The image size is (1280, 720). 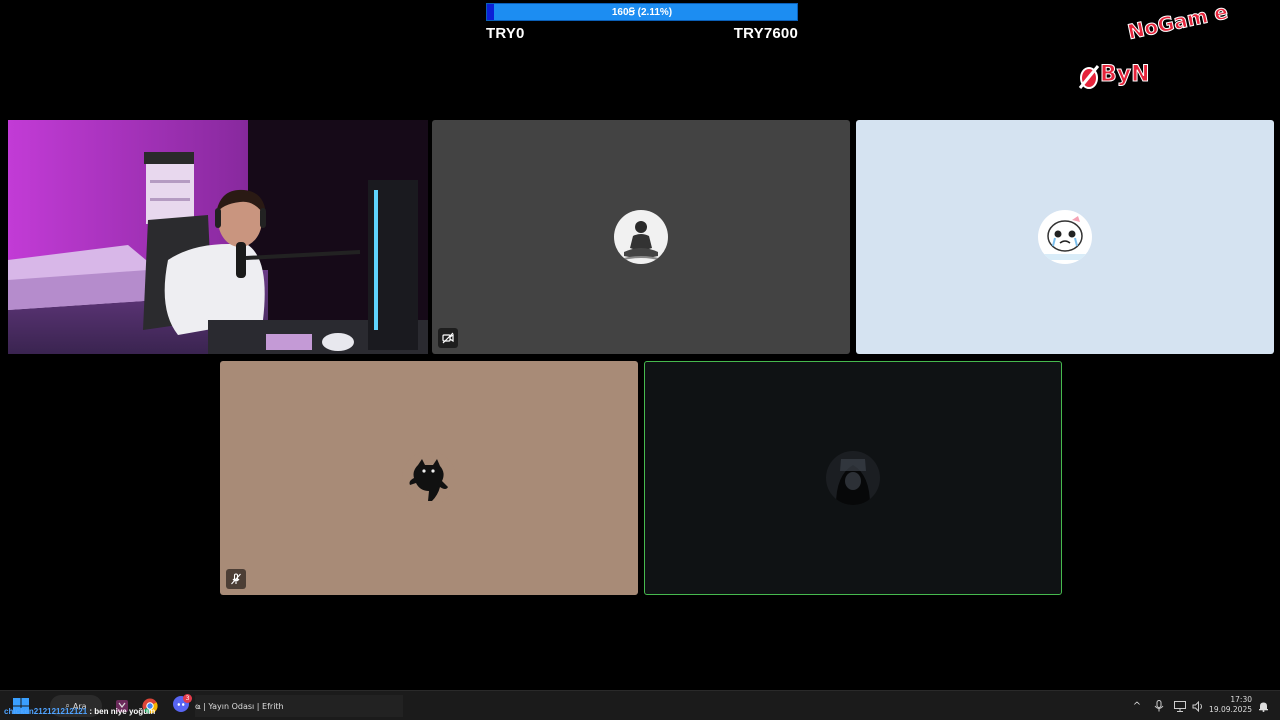 I want to click on discord-notification-badge: 3, so click(x=187, y=698).